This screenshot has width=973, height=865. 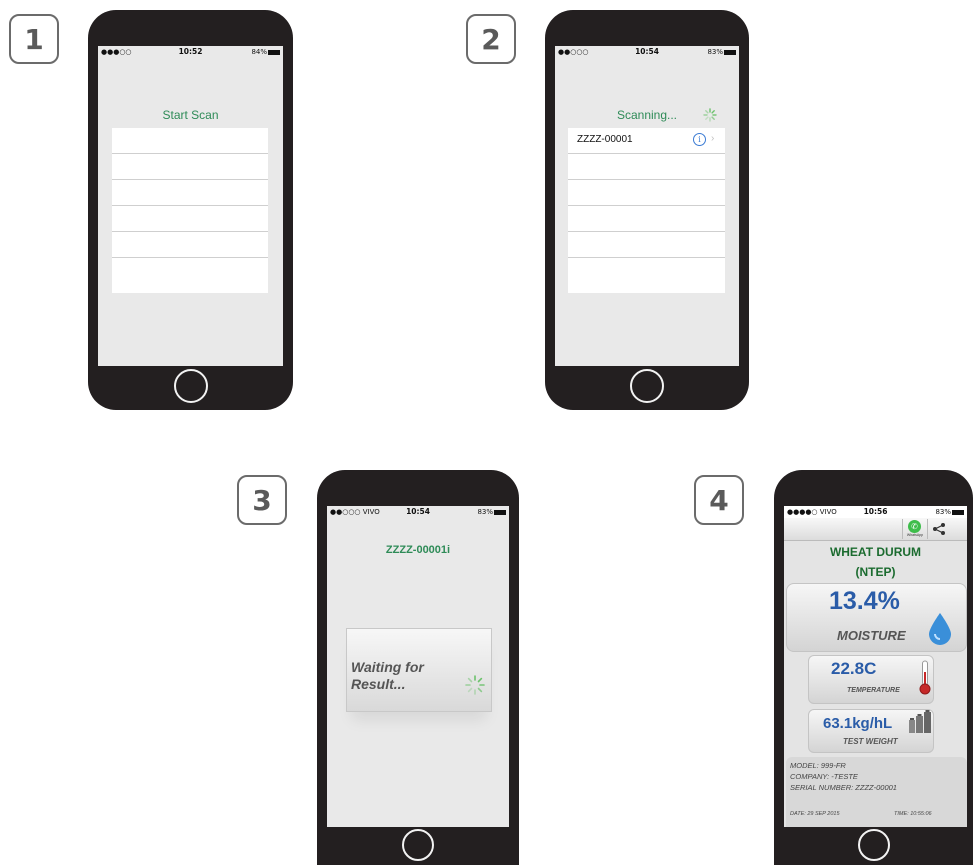 I want to click on share-button, so click(x=937, y=529).